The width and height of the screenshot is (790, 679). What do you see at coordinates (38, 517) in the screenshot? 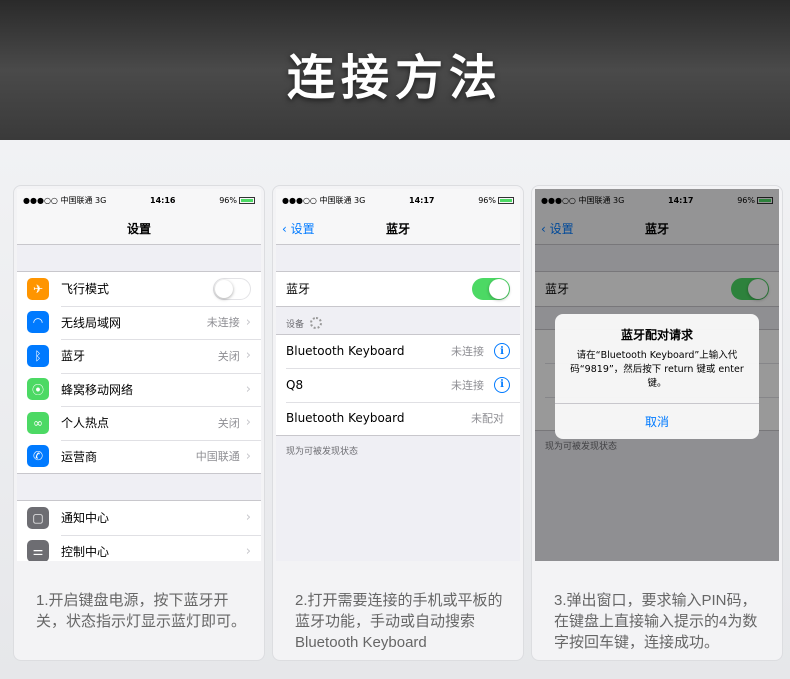
I see `notification-icon: ▢` at bounding box center [38, 517].